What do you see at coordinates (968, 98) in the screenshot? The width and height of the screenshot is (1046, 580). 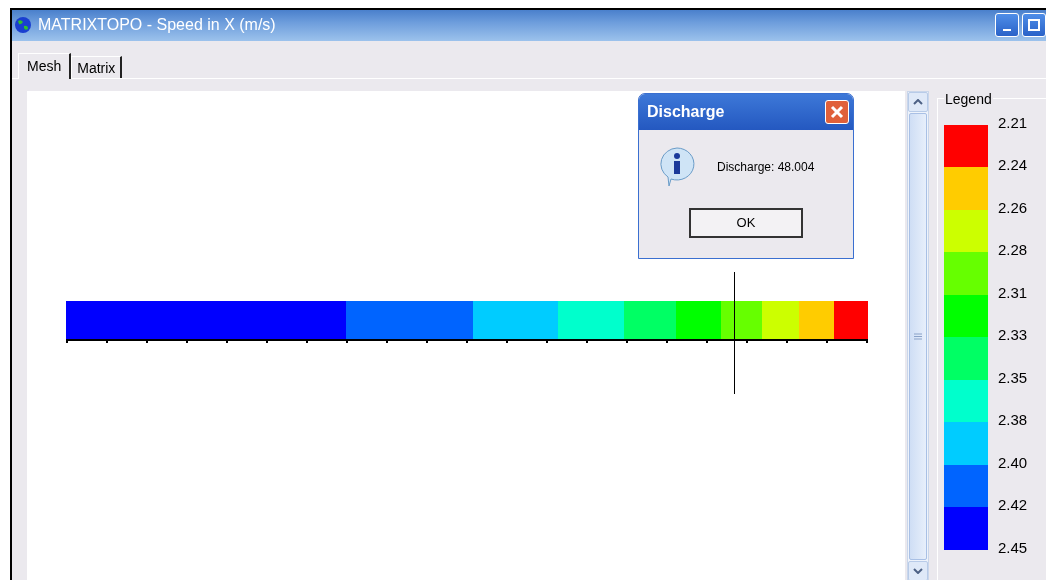 I see `legend-title: Legend` at bounding box center [968, 98].